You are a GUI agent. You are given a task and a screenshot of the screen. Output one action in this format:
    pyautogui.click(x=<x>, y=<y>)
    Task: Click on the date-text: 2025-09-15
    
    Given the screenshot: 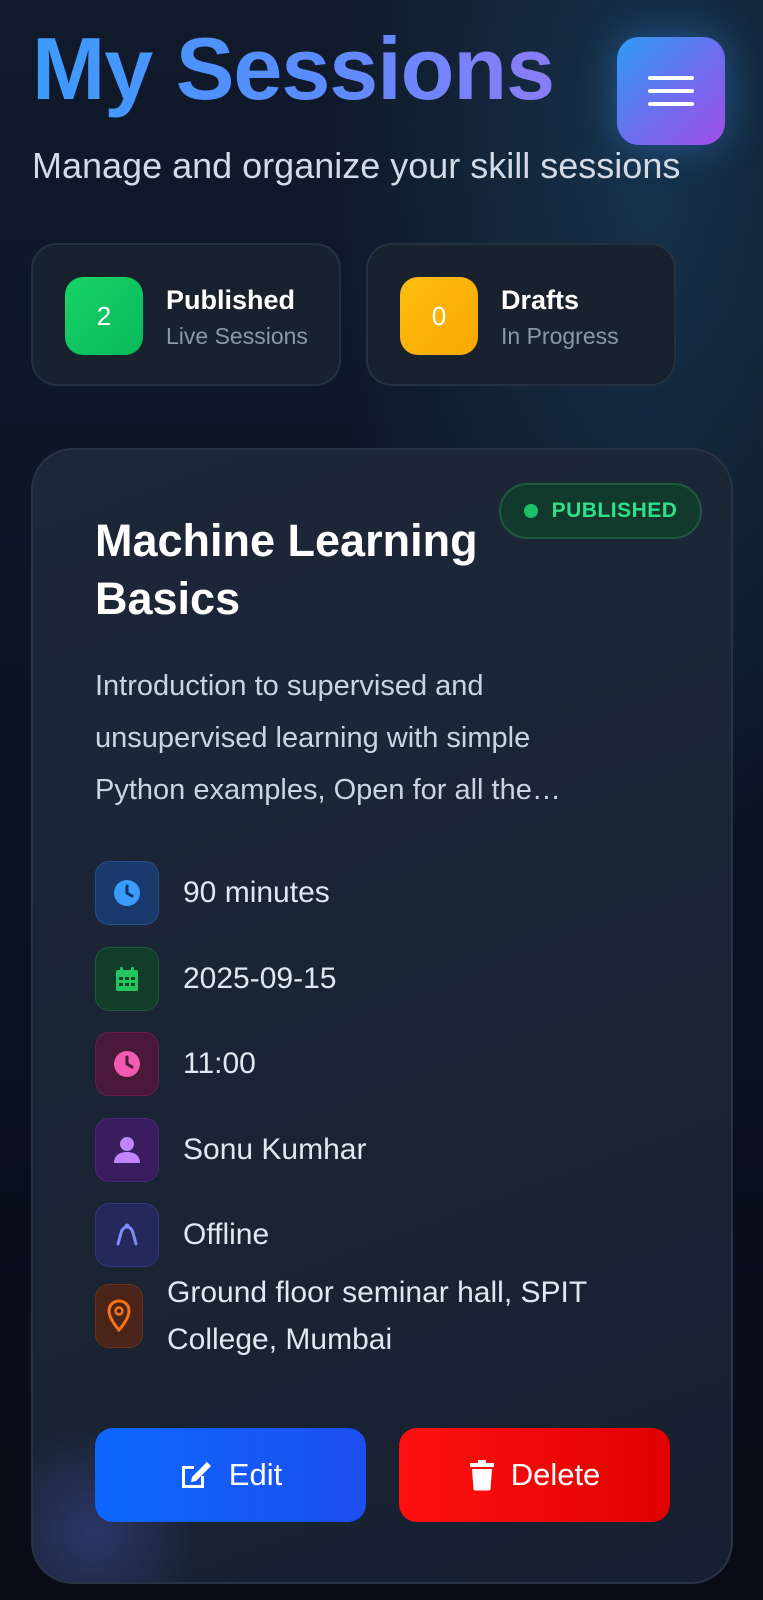 What is the action you would take?
    pyautogui.click(x=260, y=978)
    